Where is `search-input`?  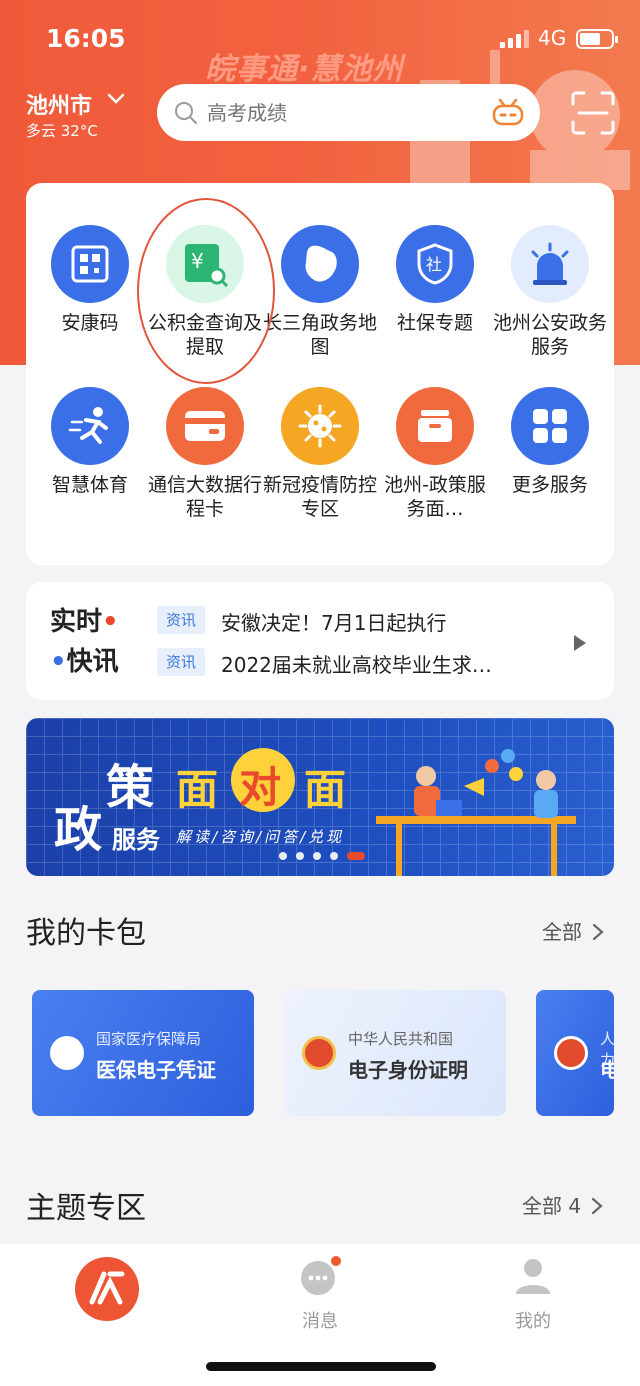 search-input is located at coordinates (337, 112).